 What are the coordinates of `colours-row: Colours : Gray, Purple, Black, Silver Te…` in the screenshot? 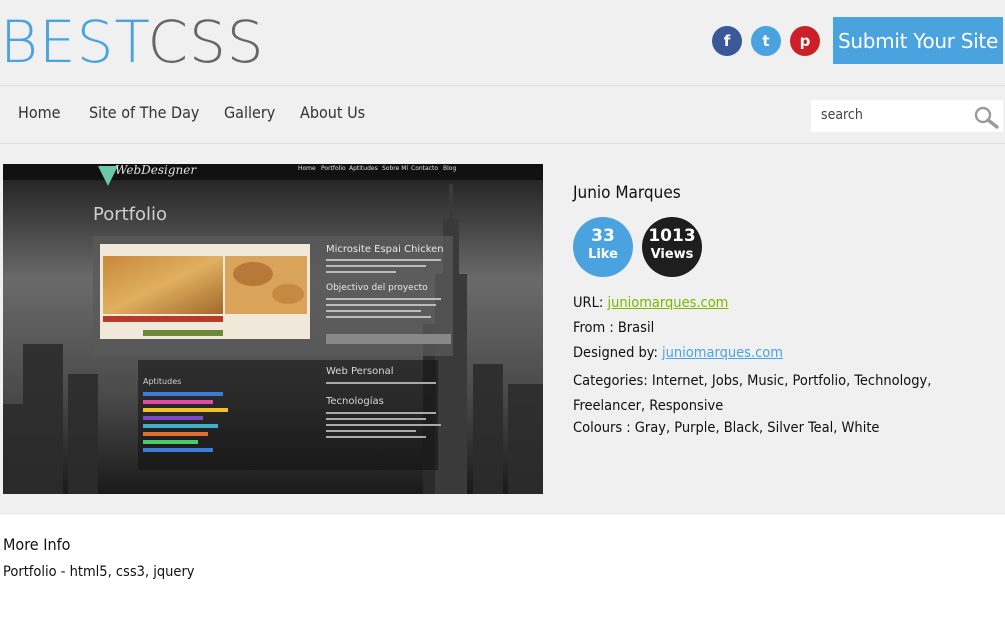 It's located at (726, 428).